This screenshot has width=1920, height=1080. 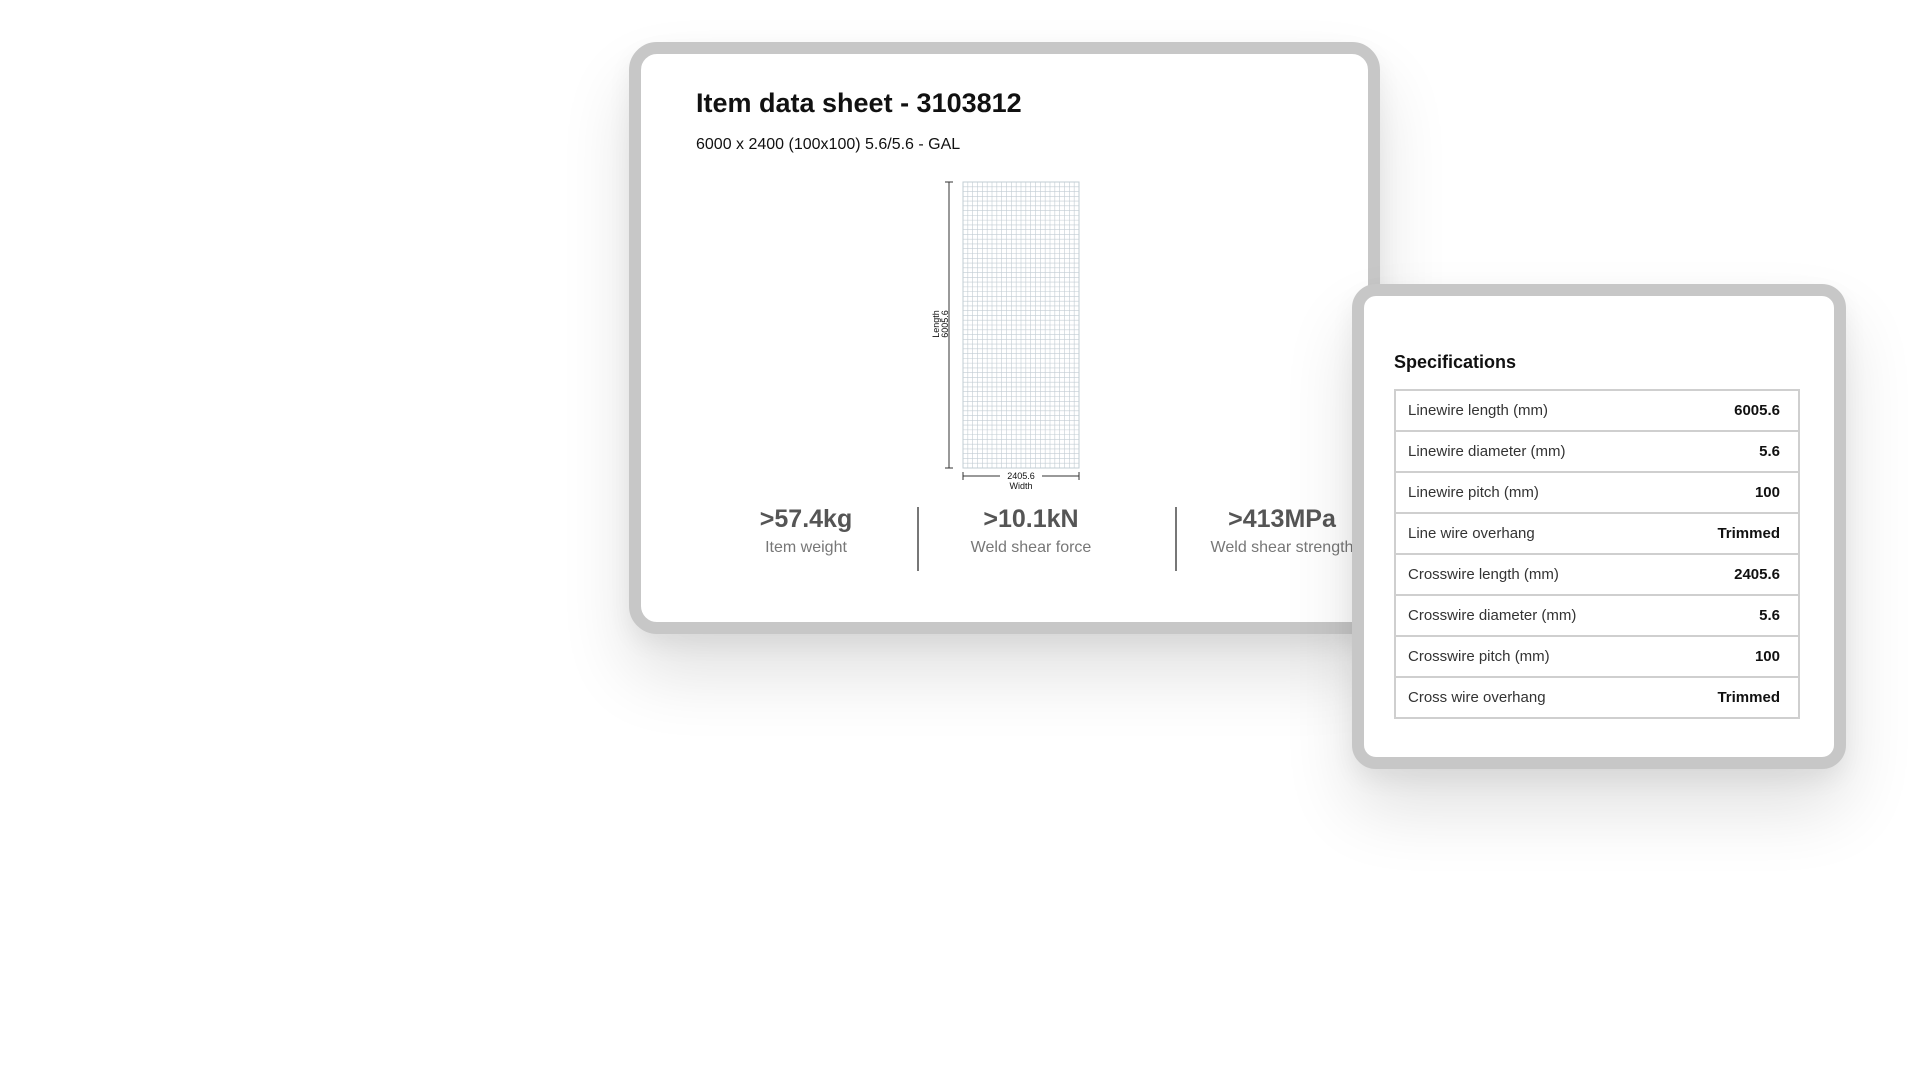 I want to click on mesh-diagram-svg: Length 6005.6 2405.6 Width, so click(x=1005, y=335).